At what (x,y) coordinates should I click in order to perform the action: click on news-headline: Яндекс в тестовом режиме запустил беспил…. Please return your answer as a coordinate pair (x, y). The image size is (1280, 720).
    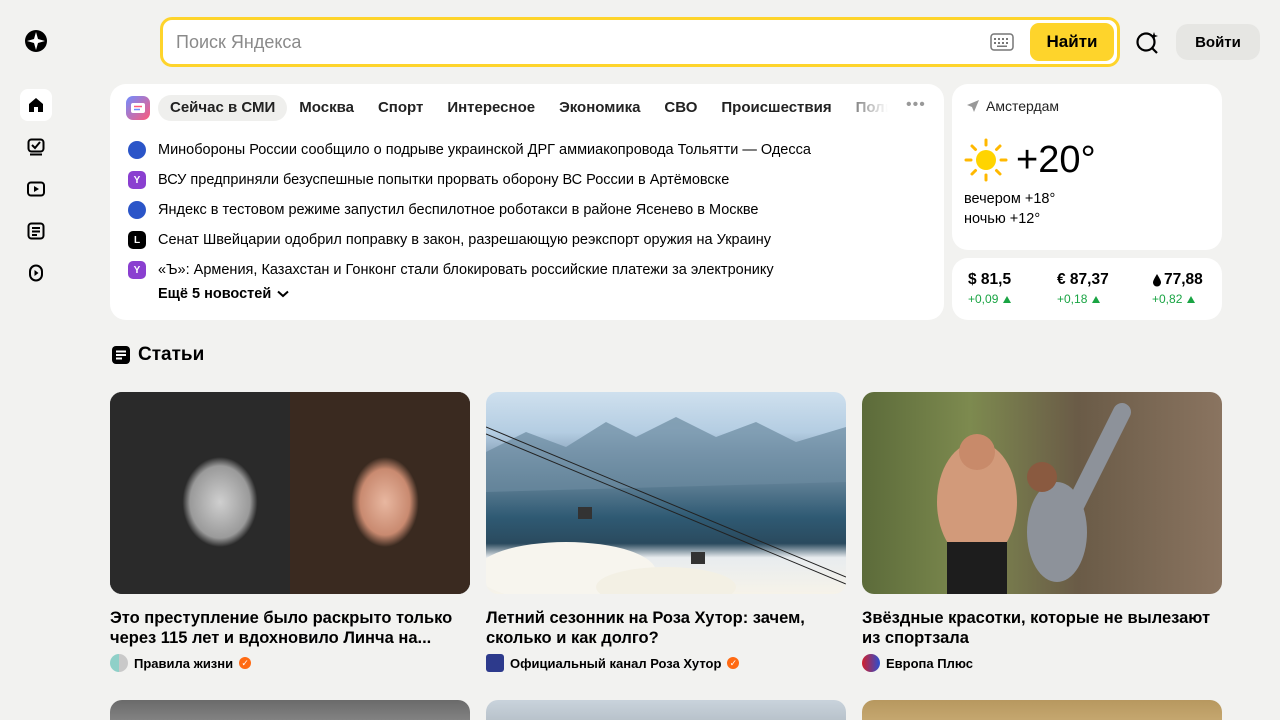
    Looking at the image, I should click on (458, 210).